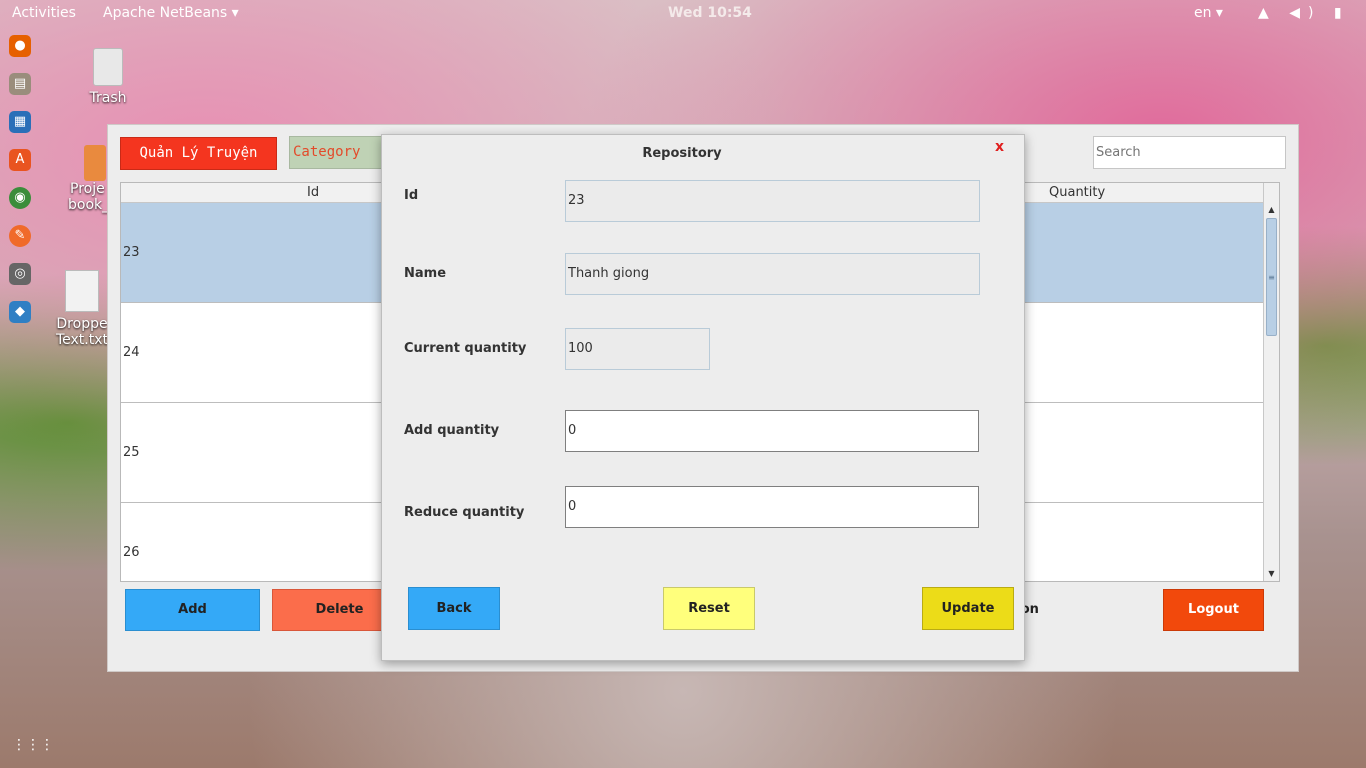 The height and width of the screenshot is (768, 1366). I want to click on dock: ● ▤ ▦ A ◉ ✎ ◎ ◆ ⋮⋮⋮, so click(27, 397).